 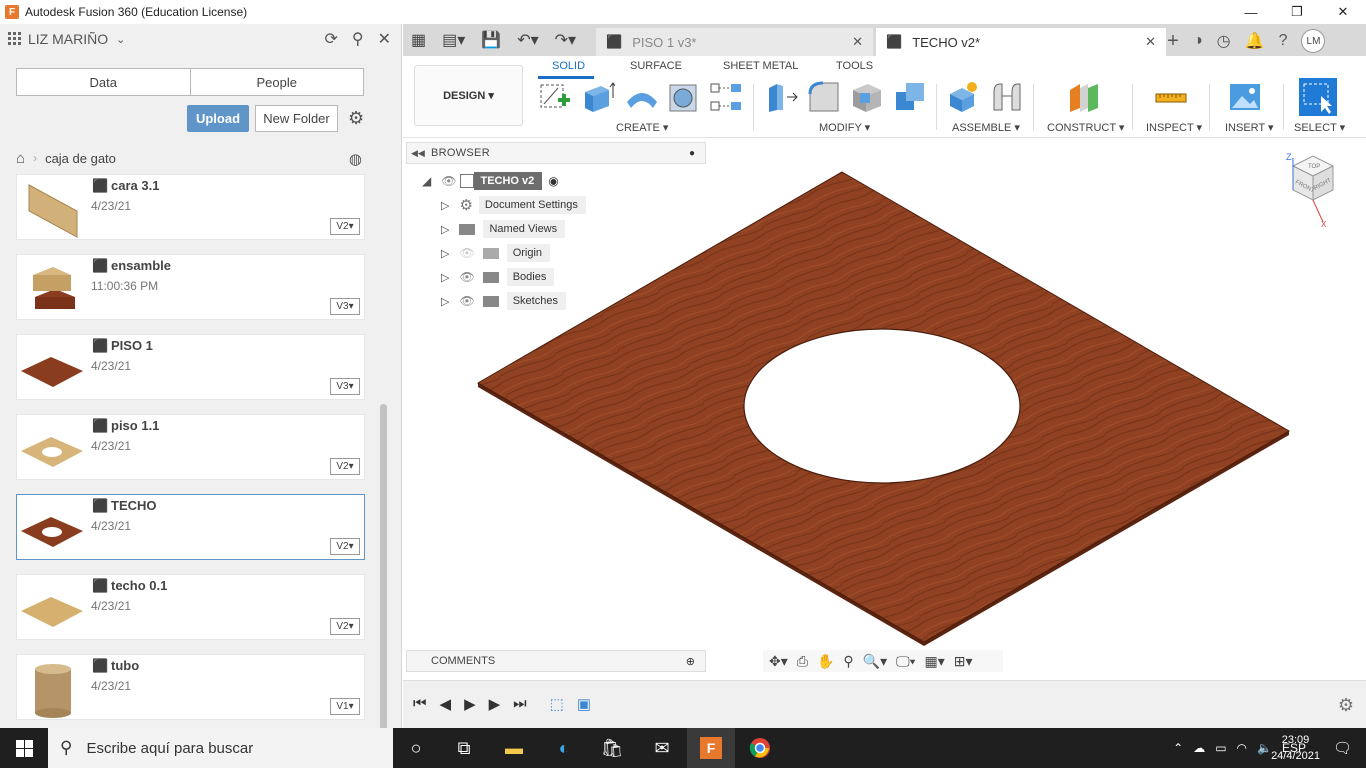 What do you see at coordinates (490, 181) in the screenshot?
I see `browser-root: ◢ 👁 TECHO v2 ◉` at bounding box center [490, 181].